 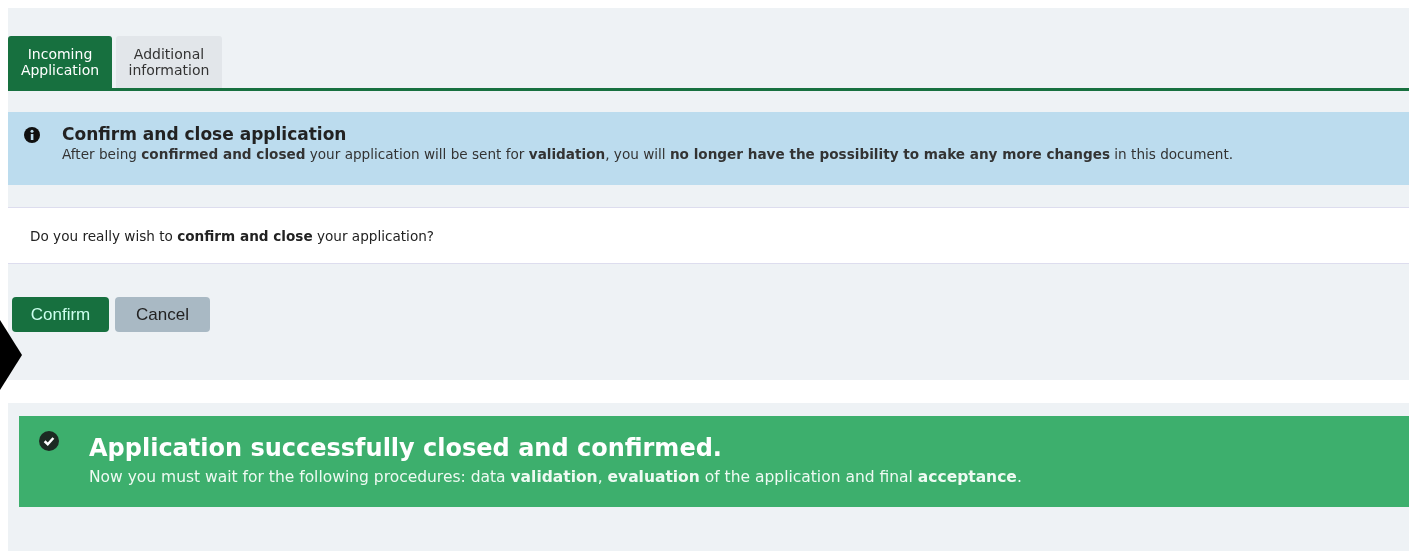 What do you see at coordinates (60, 314) in the screenshot?
I see `confirm-button: Confirm` at bounding box center [60, 314].